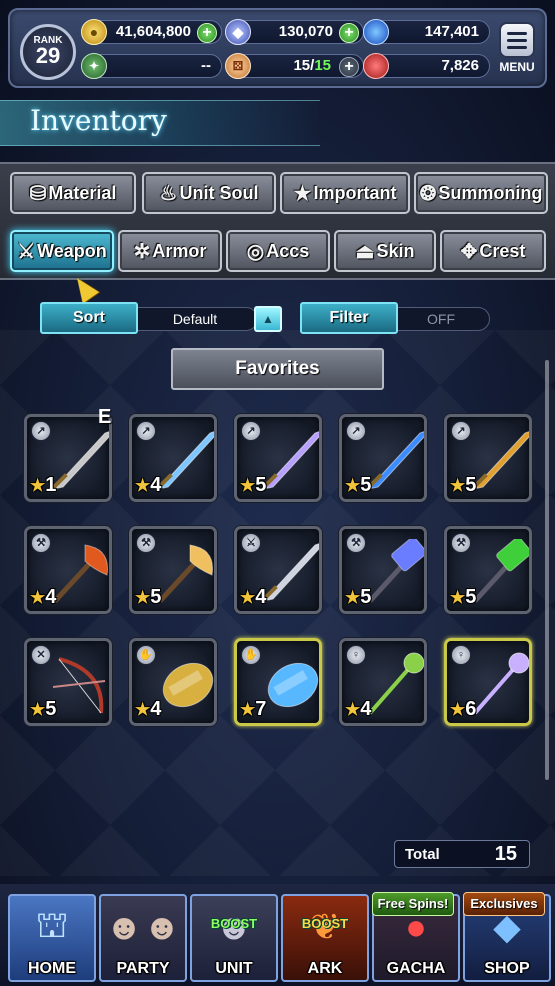  Describe the element at coordinates (460, 65) in the screenshot. I see `red-orb-value: 7,826` at that location.